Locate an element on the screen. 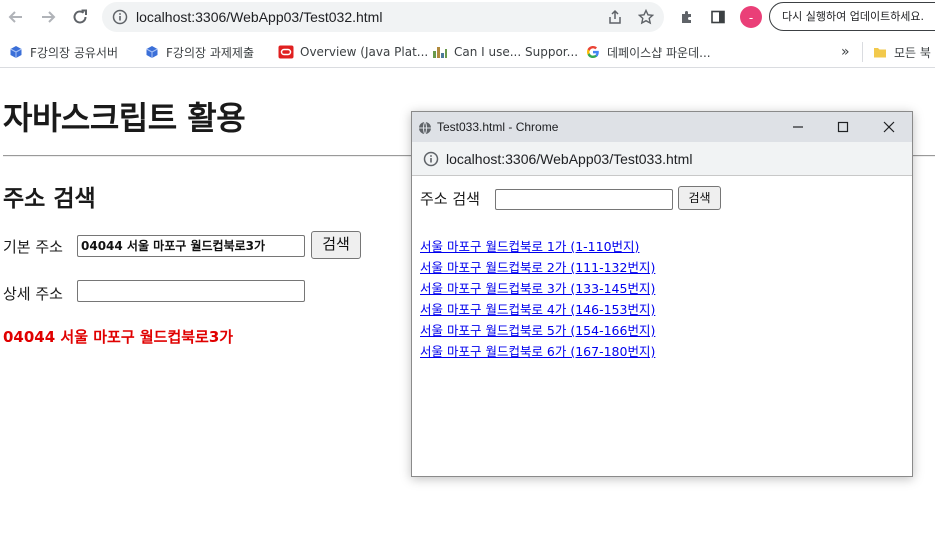  address-result-link: 서울 마포구 월드컵북로 5가 (154-166번지) is located at coordinates (537, 330).